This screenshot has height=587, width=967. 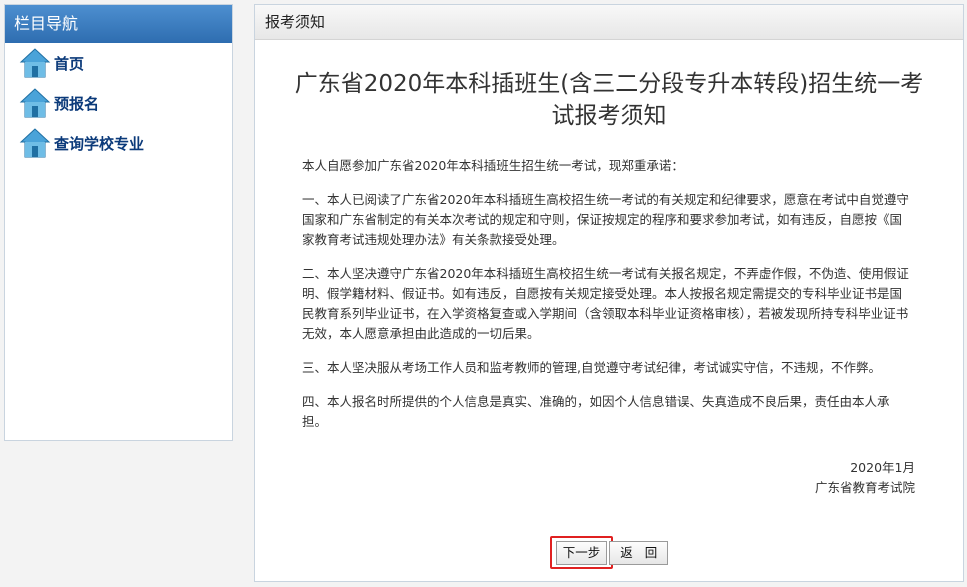 I want to click on page-title: 广东省2020年本科插班生(含三二分段专升本转段)招生统一考试报考须知, so click(x=609, y=100).